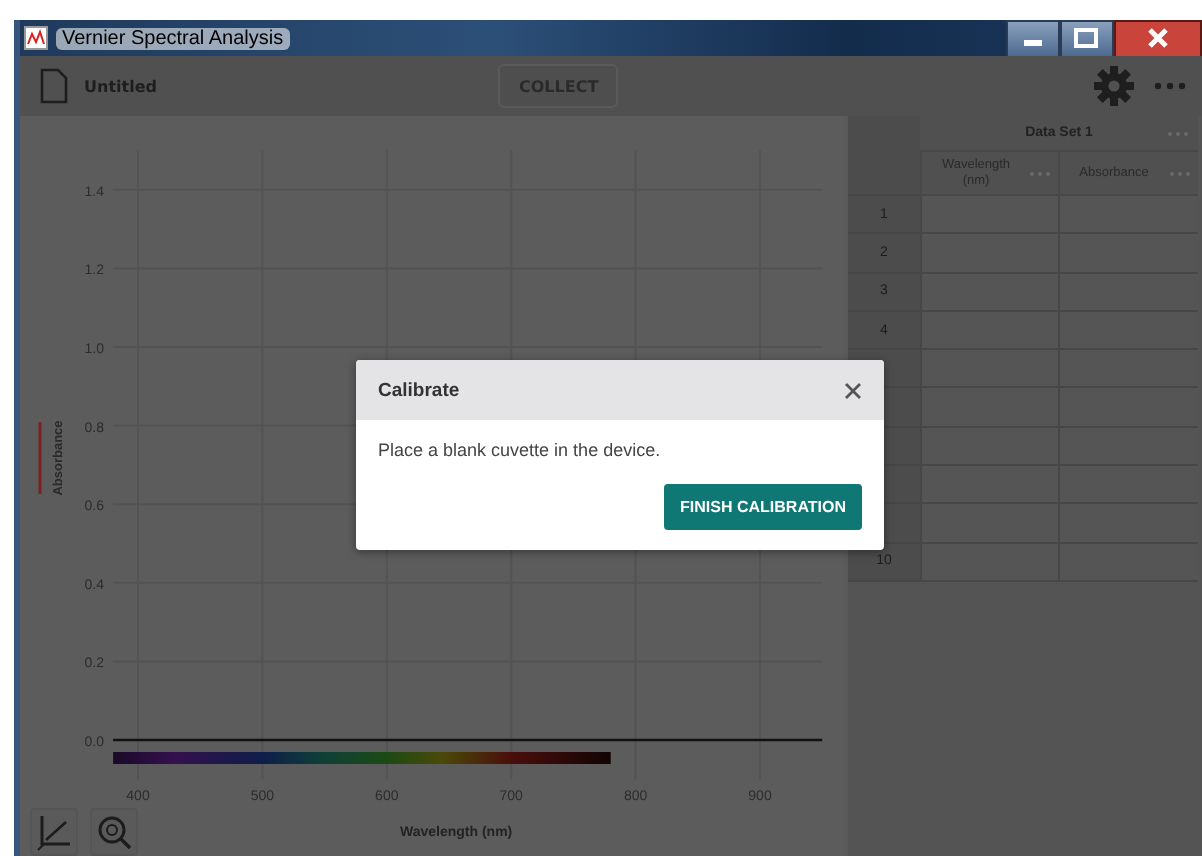 The image size is (1202, 856). I want to click on finish-calibration-button: FINISH CALIBRATION, so click(763, 507).